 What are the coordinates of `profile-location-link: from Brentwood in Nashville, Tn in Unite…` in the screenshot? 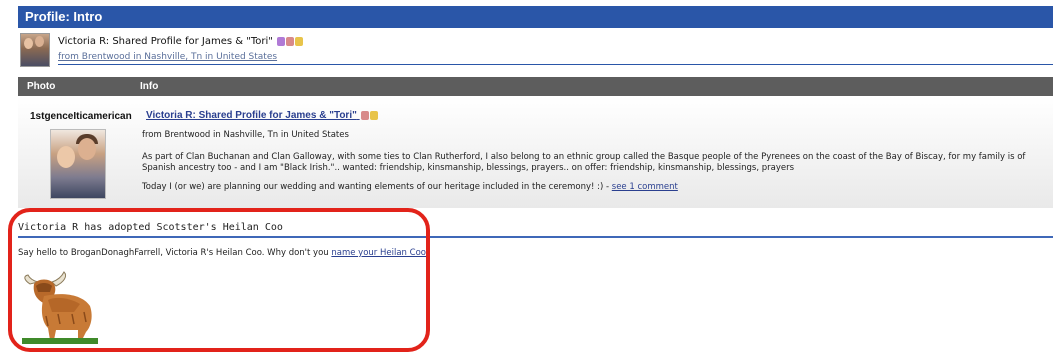 It's located at (167, 57).